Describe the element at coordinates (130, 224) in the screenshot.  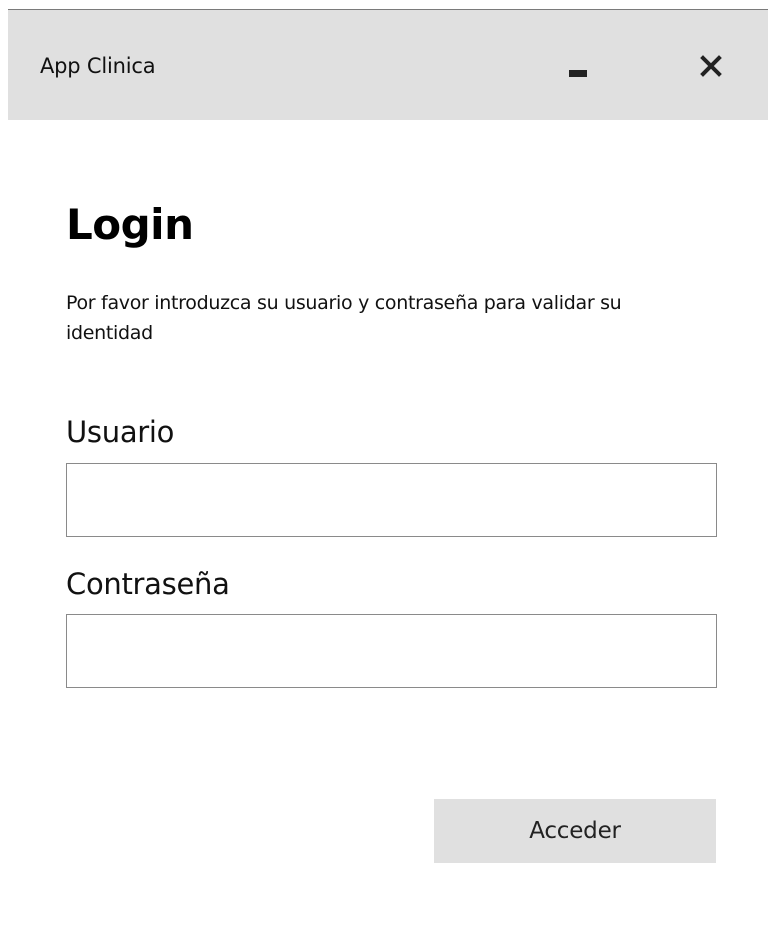
I see `page-title: Login` at that location.